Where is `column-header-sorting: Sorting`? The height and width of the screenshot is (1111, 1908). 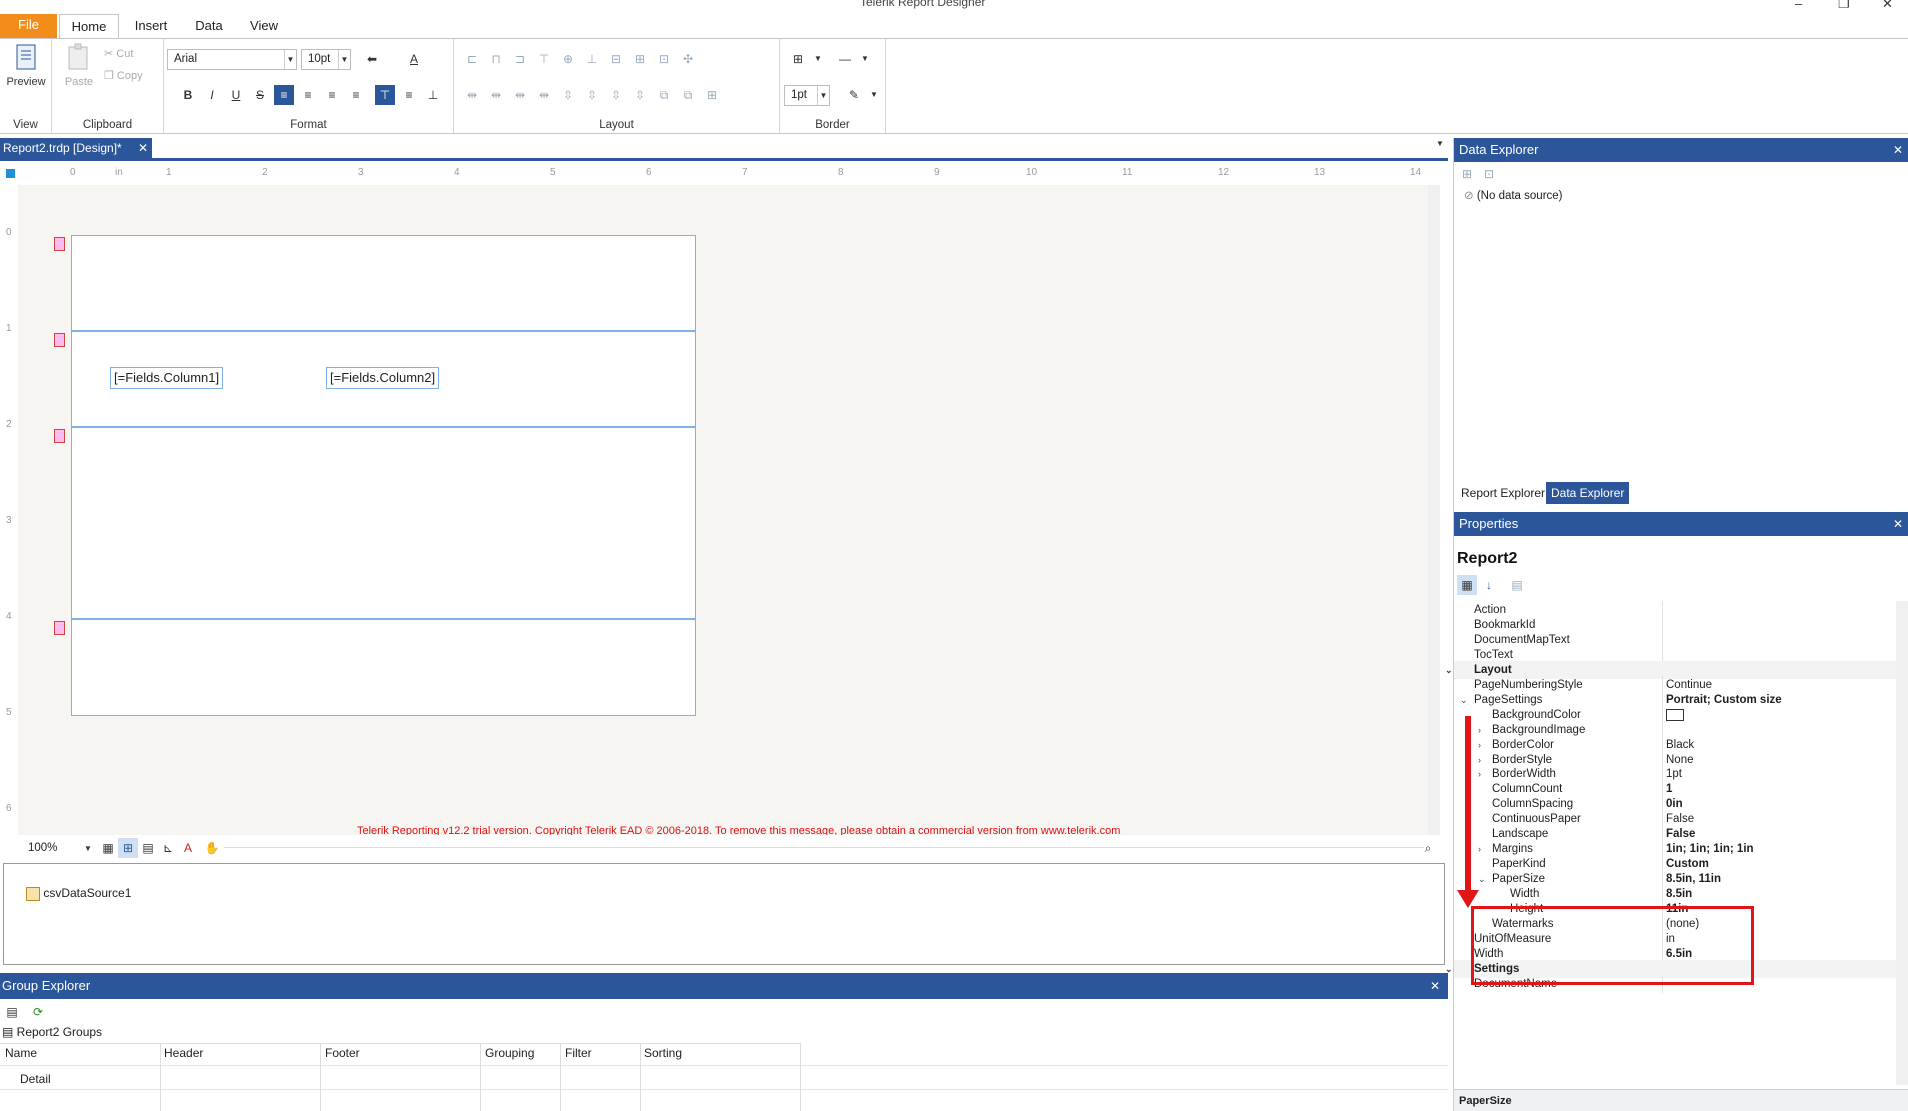 column-header-sorting: Sorting is located at coordinates (663, 1053).